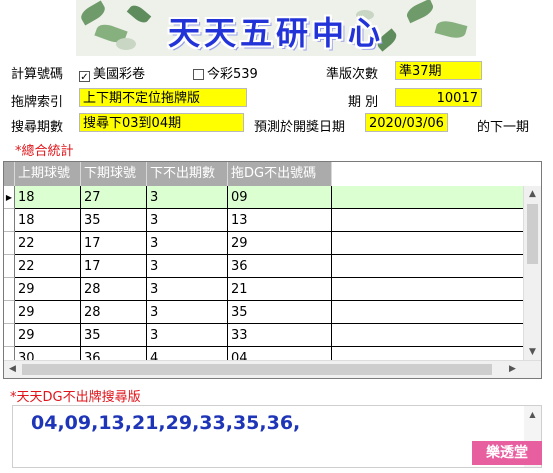 The image size is (553, 473). What do you see at coordinates (44, 151) in the screenshot?
I see `summary-label: *總合統計` at bounding box center [44, 151].